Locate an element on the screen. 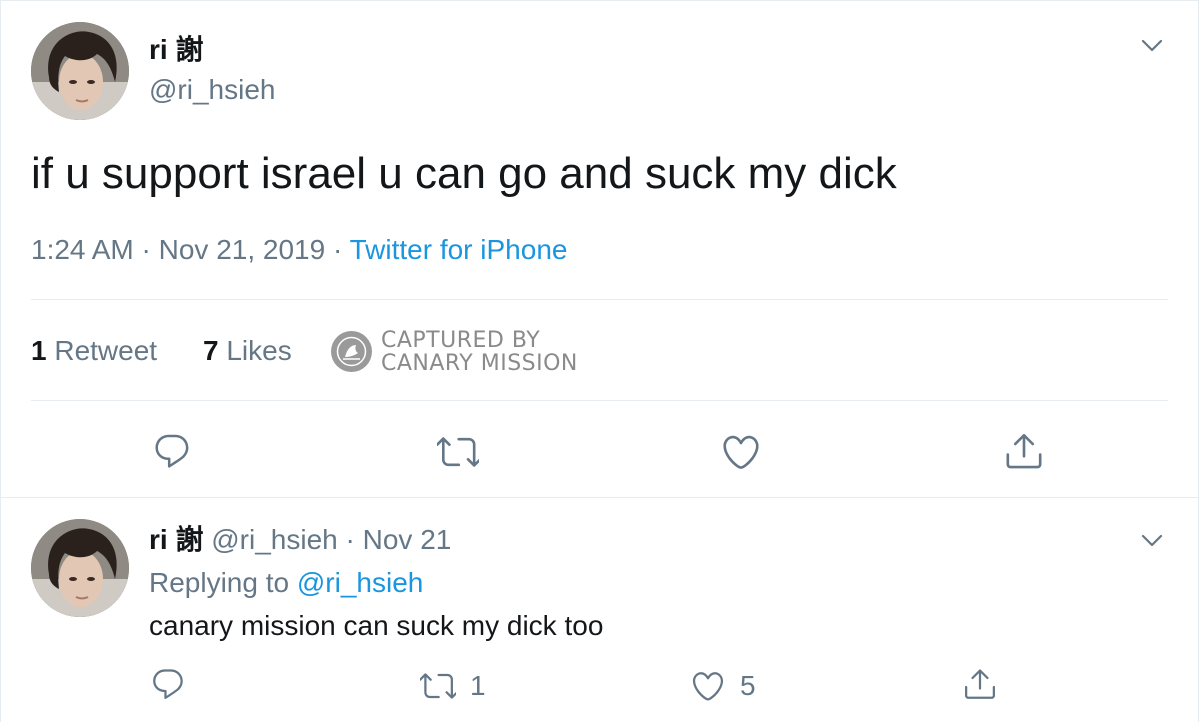  replying-prefix: Replying to is located at coordinates (219, 582).